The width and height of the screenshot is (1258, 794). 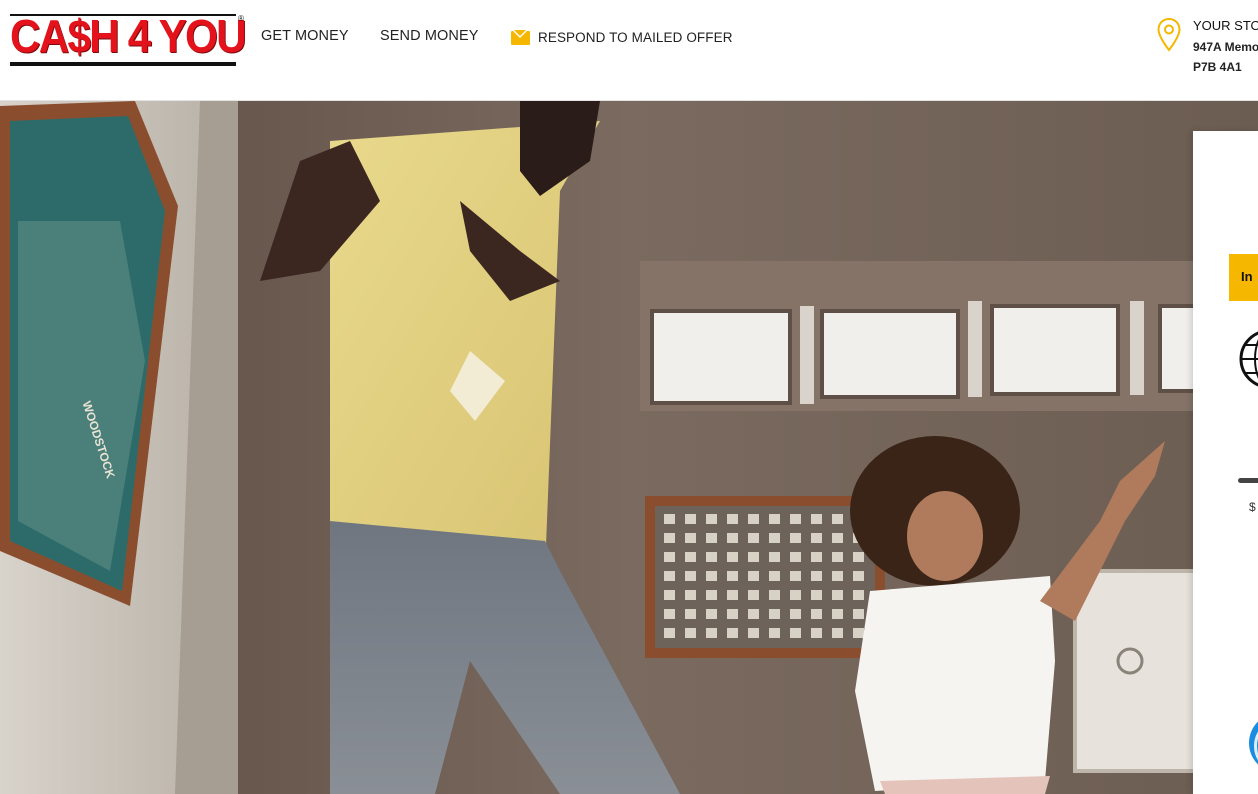 I want to click on location-pin-icon, so click(x=1169, y=34).